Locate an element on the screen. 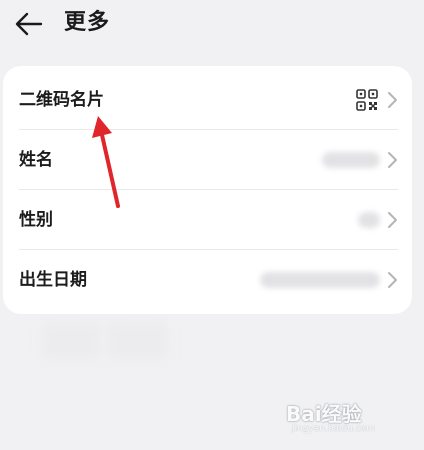 The height and width of the screenshot is (450, 424). arrow-left-icon is located at coordinates (29, 24).